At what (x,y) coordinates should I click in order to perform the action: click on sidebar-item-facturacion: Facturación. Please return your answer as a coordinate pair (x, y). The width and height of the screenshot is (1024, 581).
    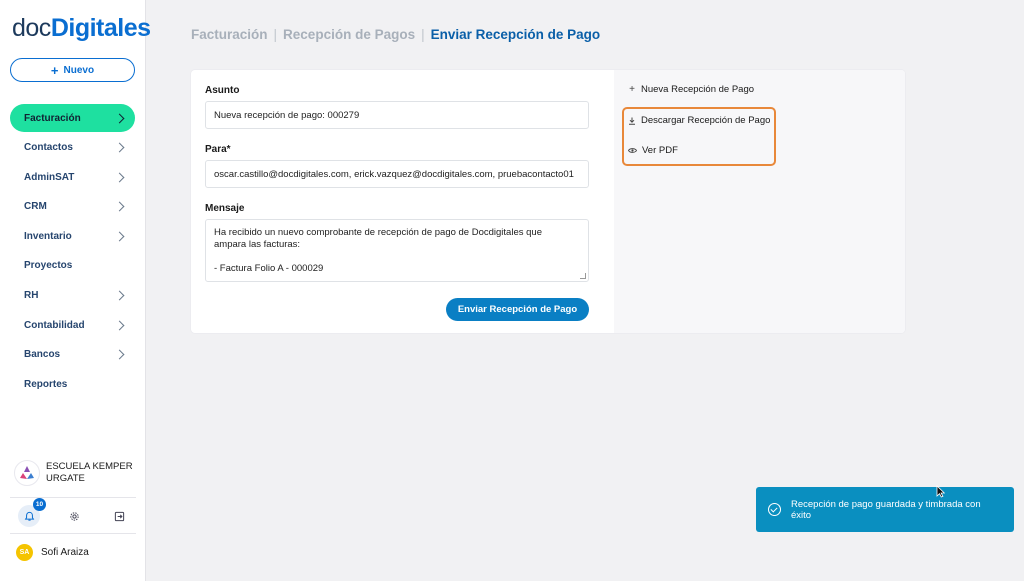
    Looking at the image, I should click on (72, 118).